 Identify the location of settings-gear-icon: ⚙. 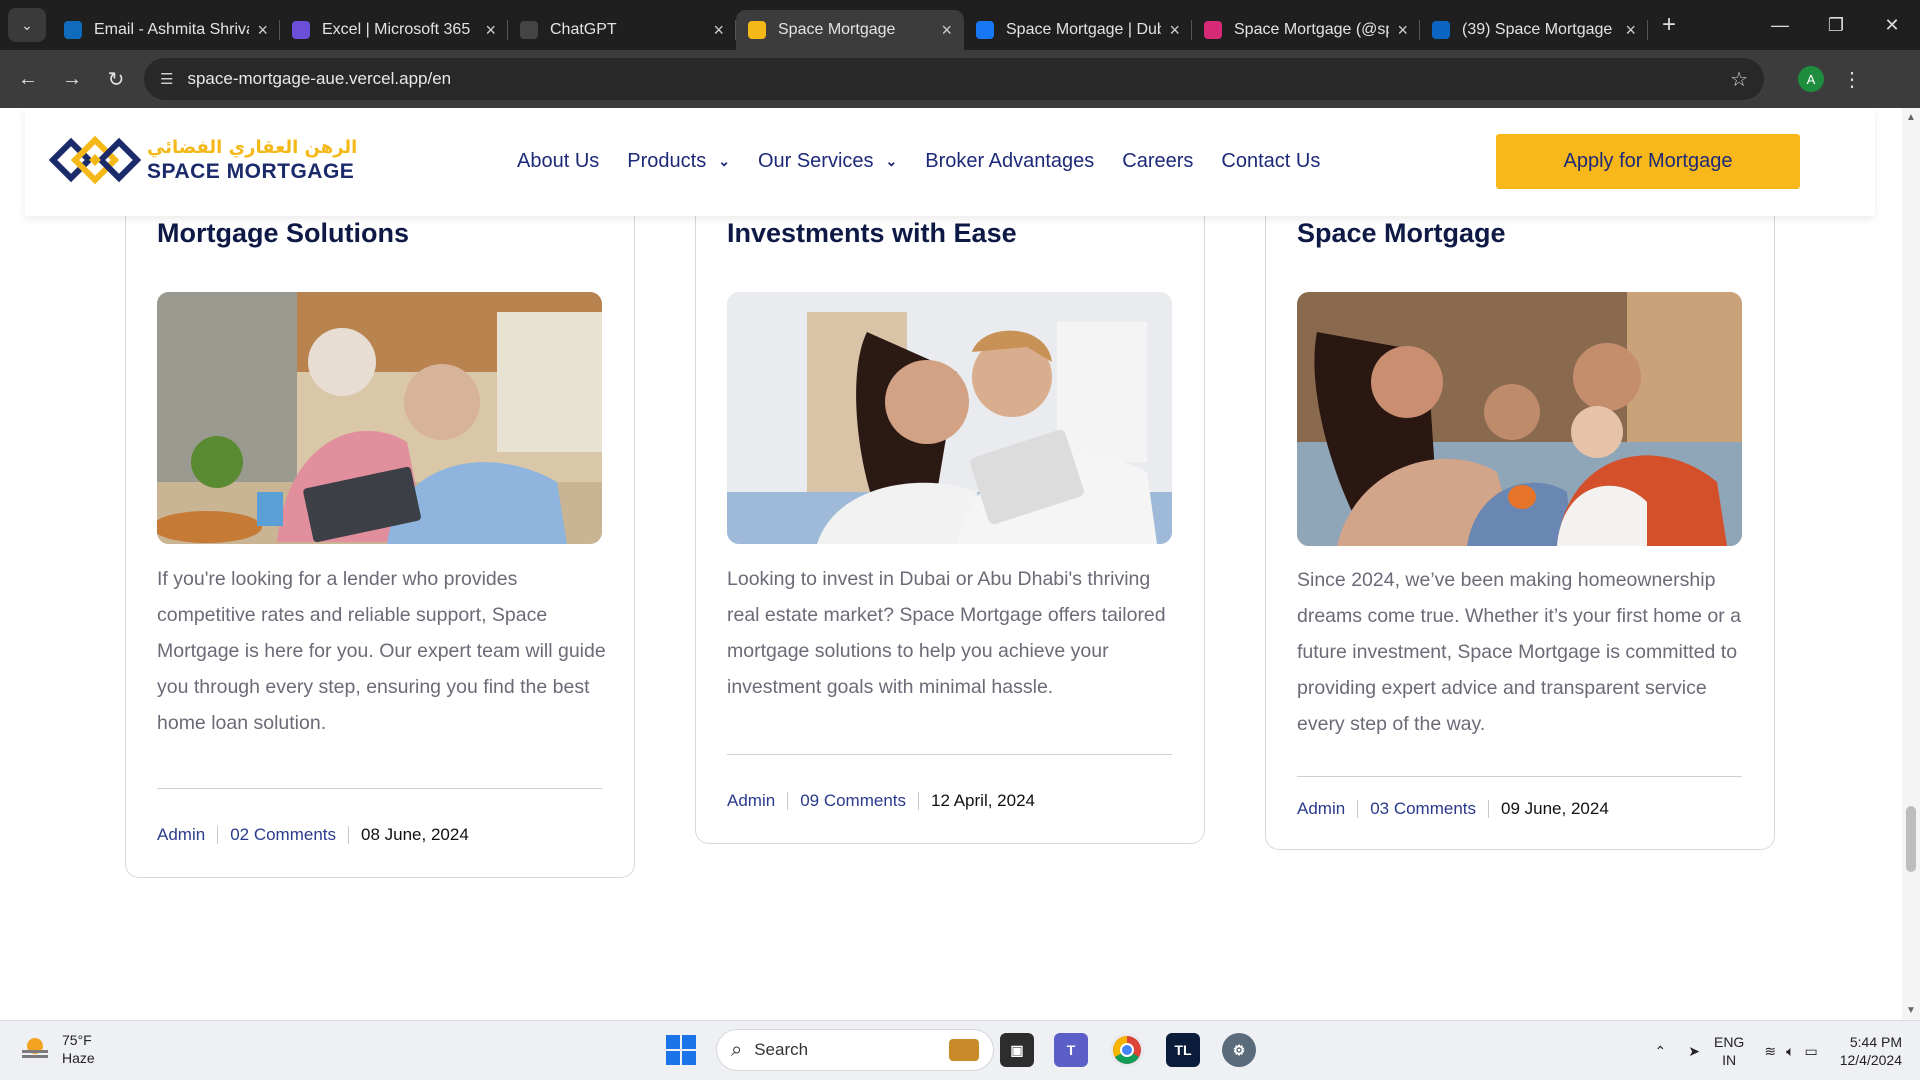
(1239, 1050).